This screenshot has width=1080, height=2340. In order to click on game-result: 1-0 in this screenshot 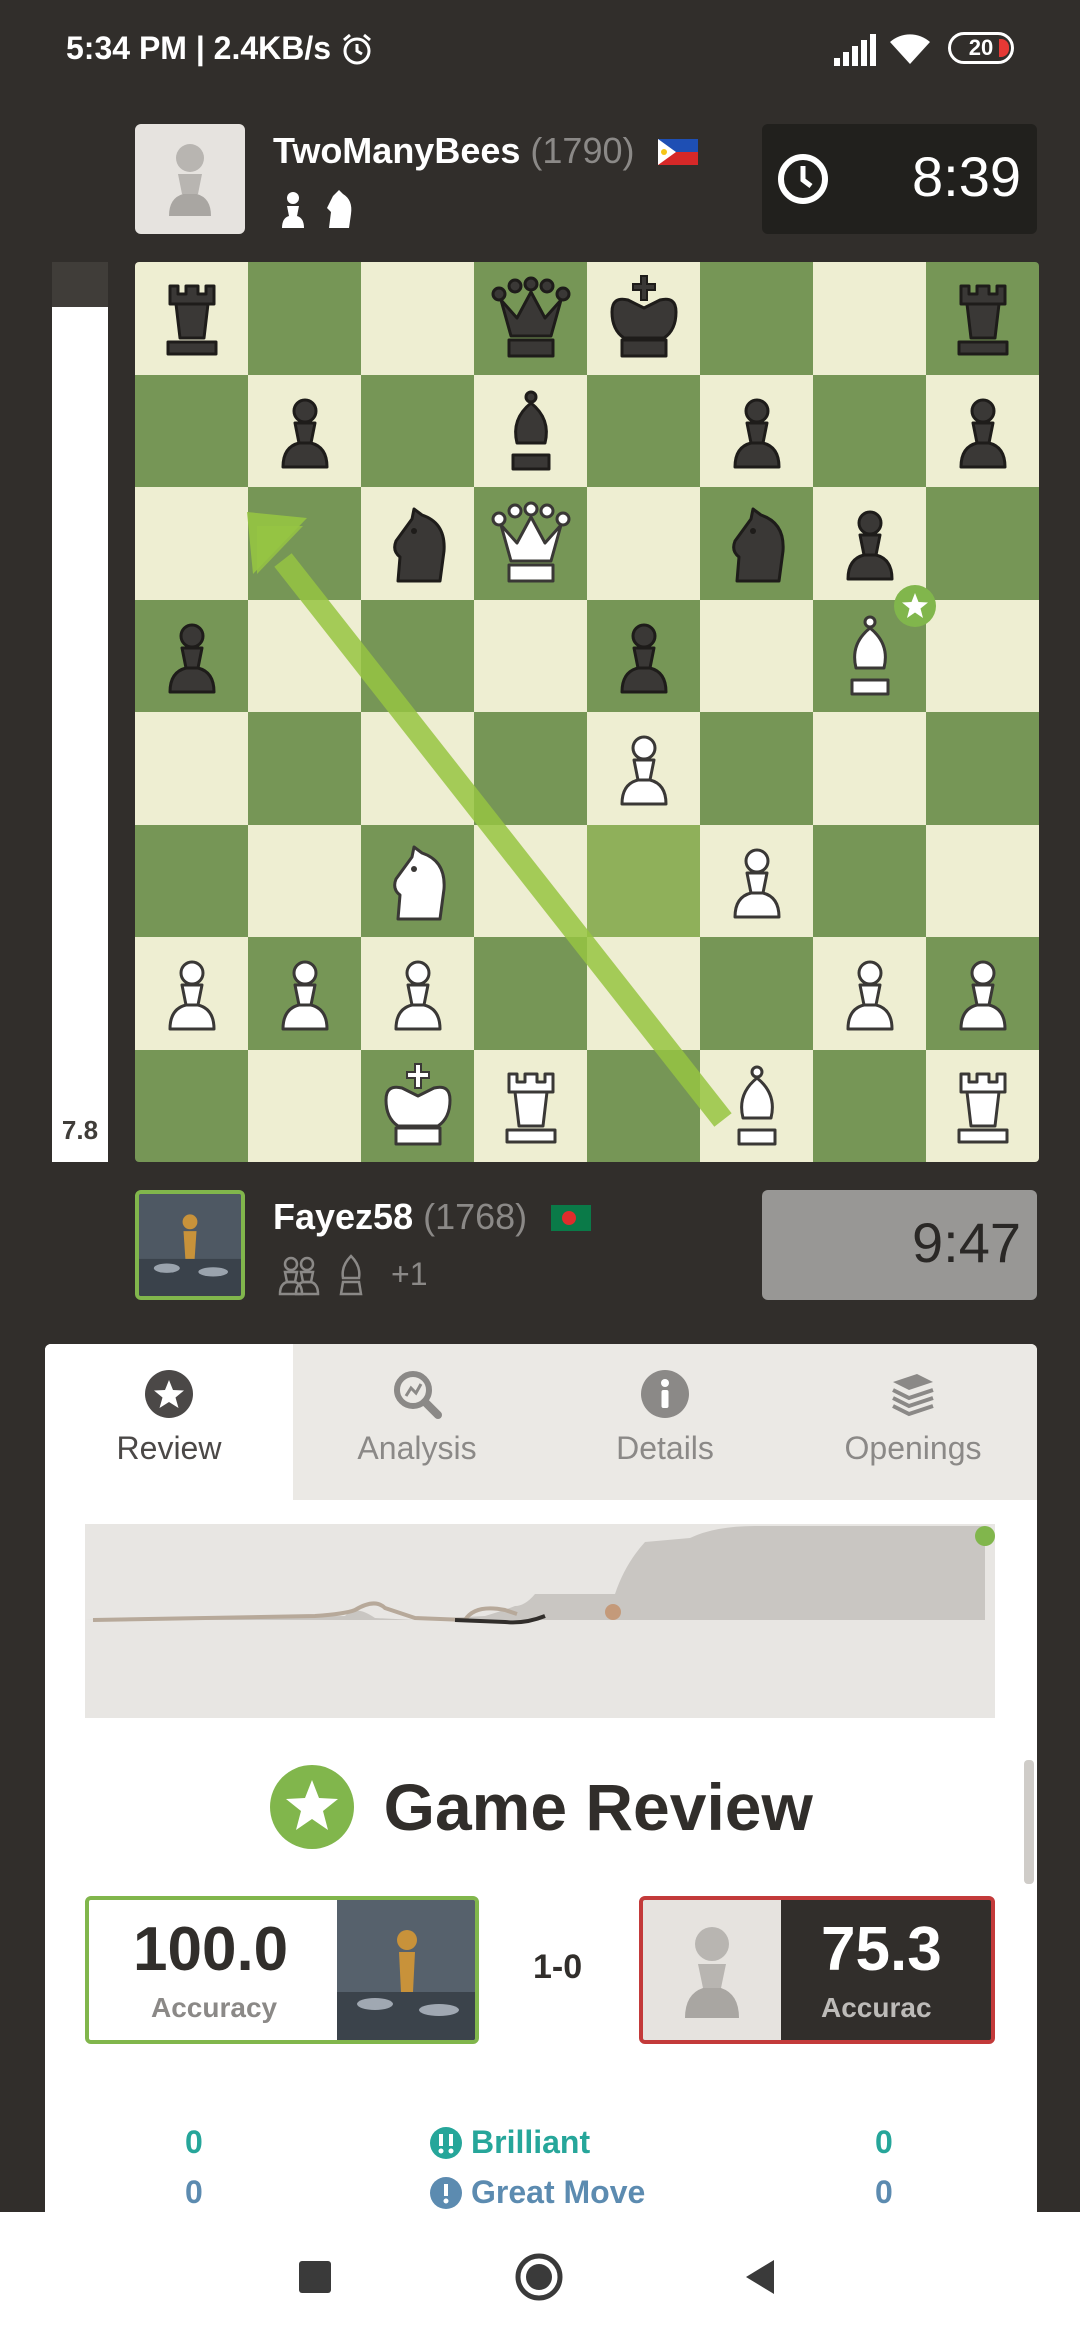, I will do `click(558, 1967)`.